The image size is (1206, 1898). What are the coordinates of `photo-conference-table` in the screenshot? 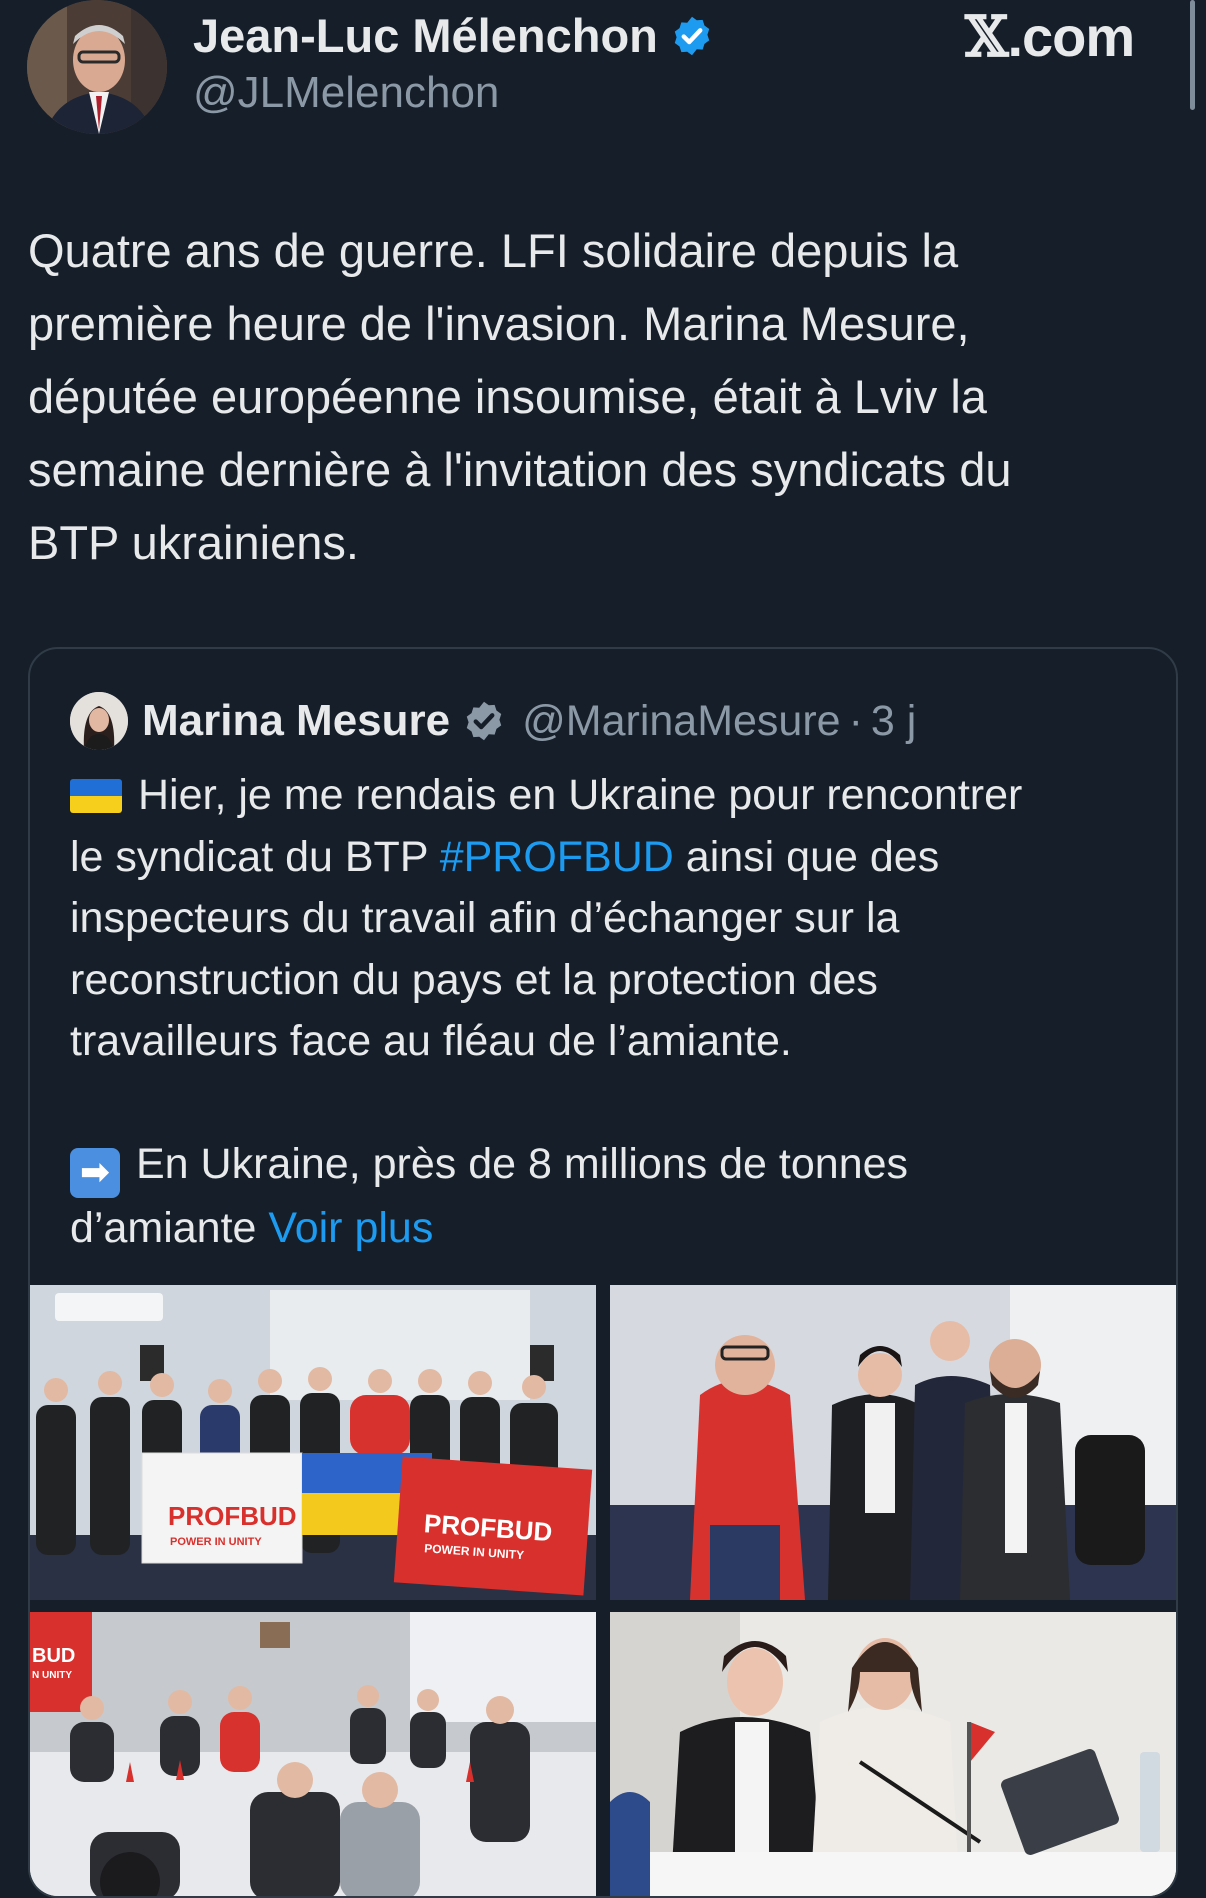 It's located at (893, 1754).